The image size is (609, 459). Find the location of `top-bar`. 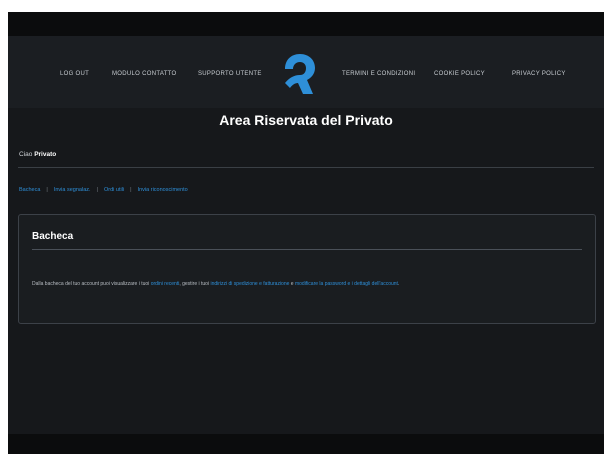

top-bar is located at coordinates (306, 24).